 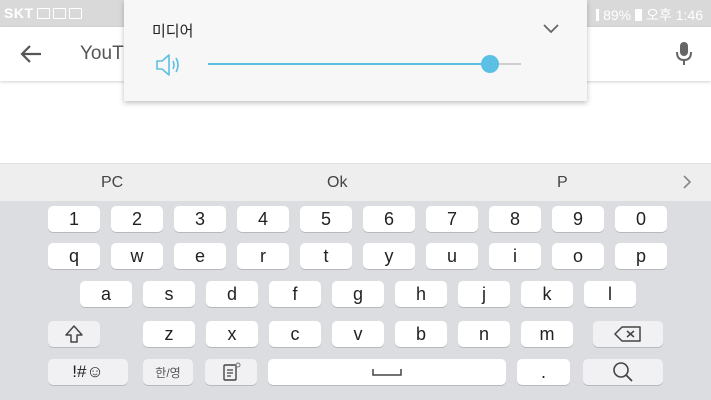 I want to click on key-3-3: v, so click(x=358, y=334).